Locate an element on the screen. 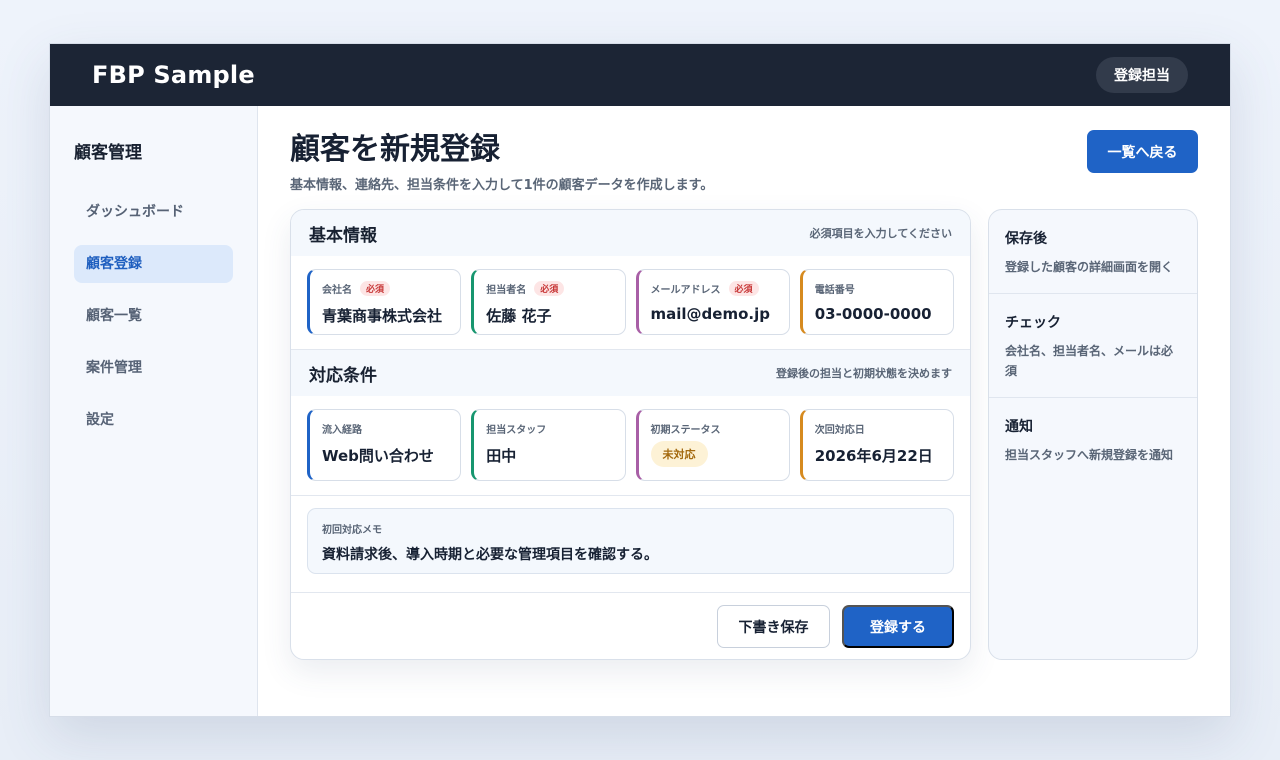 Image resolution: width=1280 pixels, height=760 pixels. initial-status-label: 初期ステータス is located at coordinates (685, 430).